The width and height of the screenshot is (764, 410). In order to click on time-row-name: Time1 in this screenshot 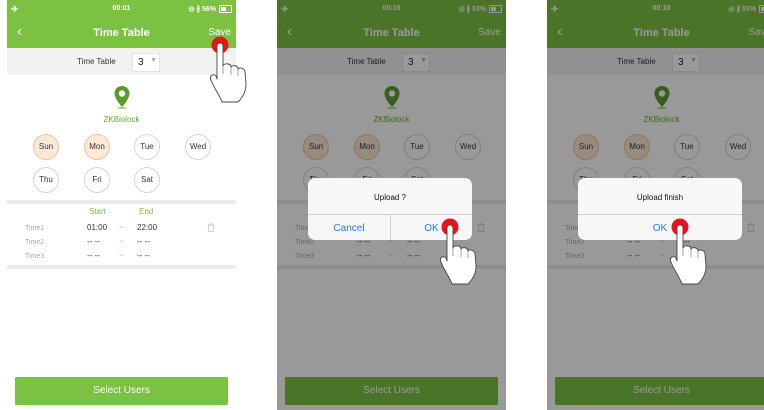, I will do `click(35, 228)`.